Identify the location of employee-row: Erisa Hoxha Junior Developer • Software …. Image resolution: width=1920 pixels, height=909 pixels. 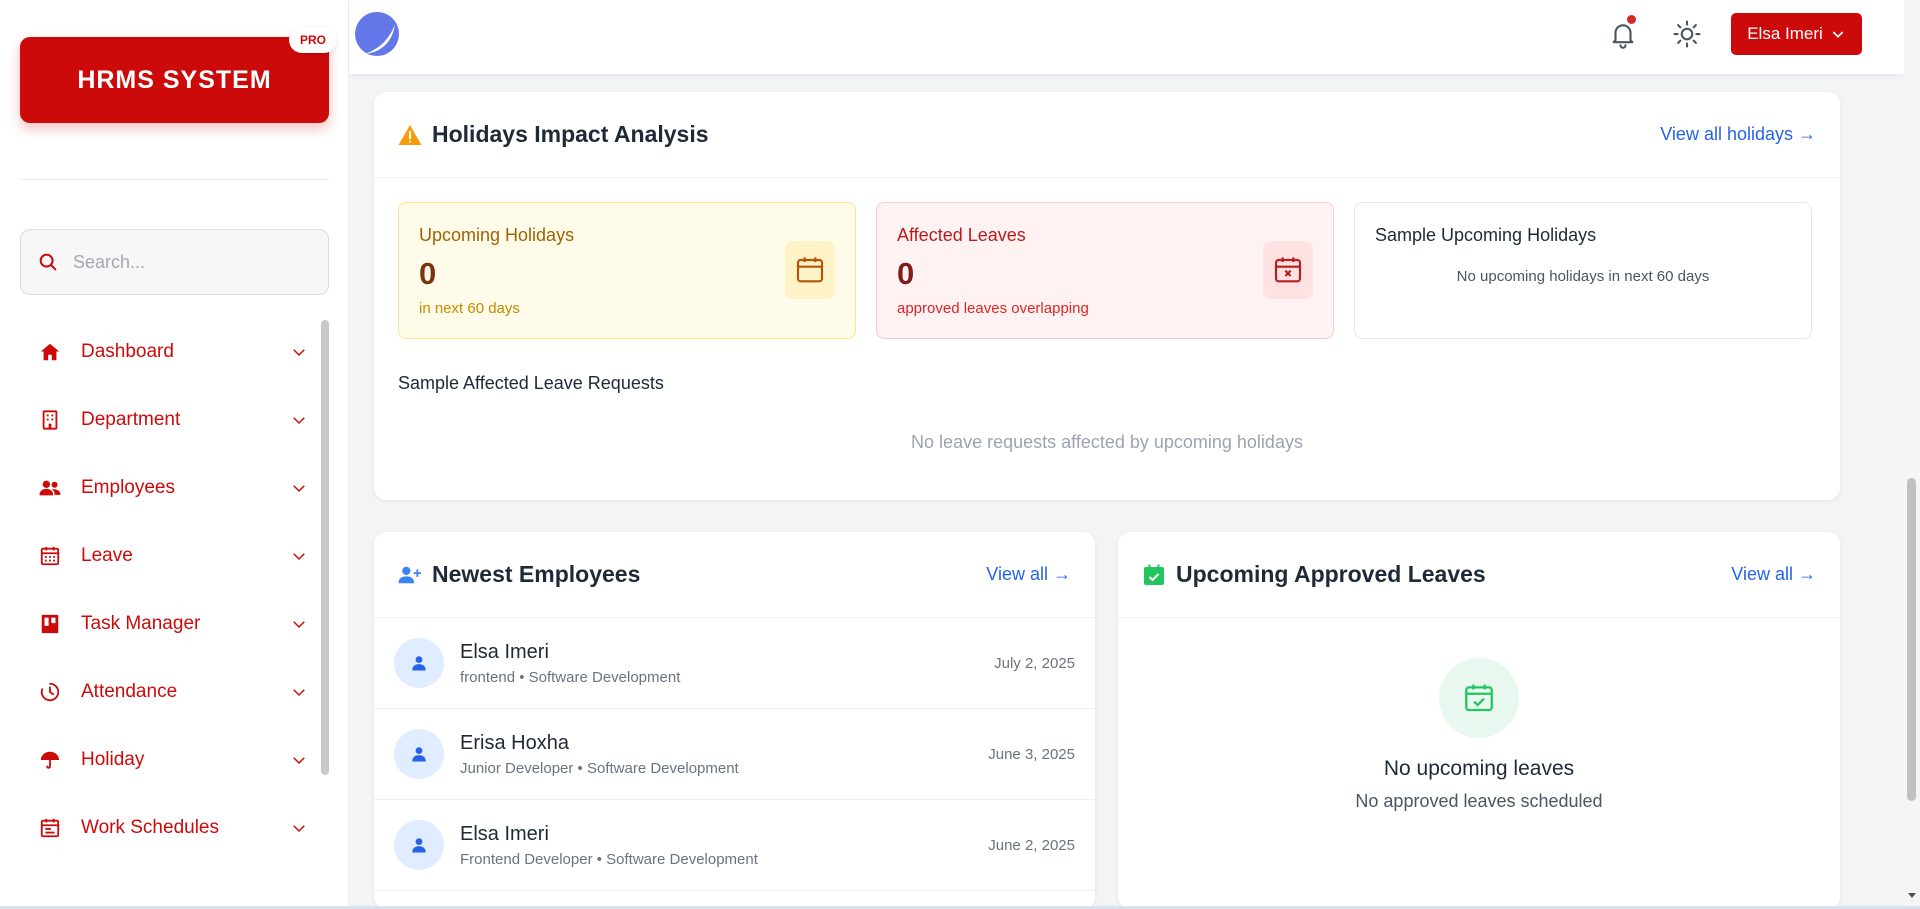
(734, 754).